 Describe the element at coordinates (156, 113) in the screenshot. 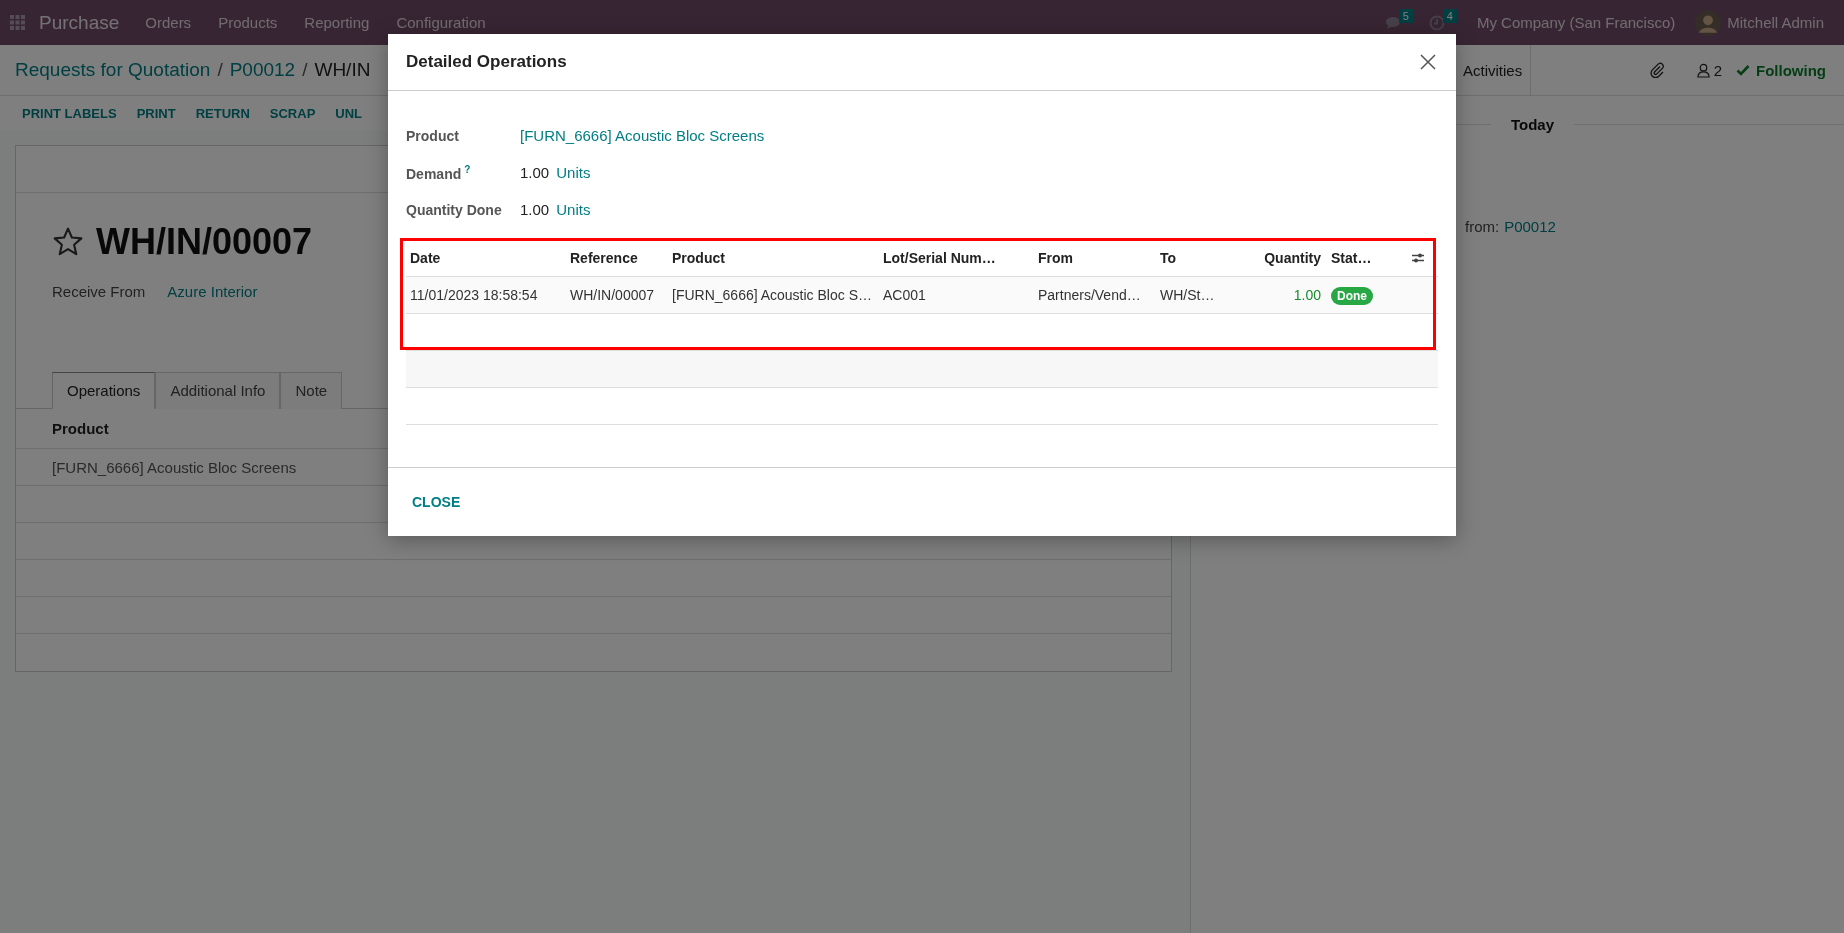

I see `action-button: PRINT` at that location.